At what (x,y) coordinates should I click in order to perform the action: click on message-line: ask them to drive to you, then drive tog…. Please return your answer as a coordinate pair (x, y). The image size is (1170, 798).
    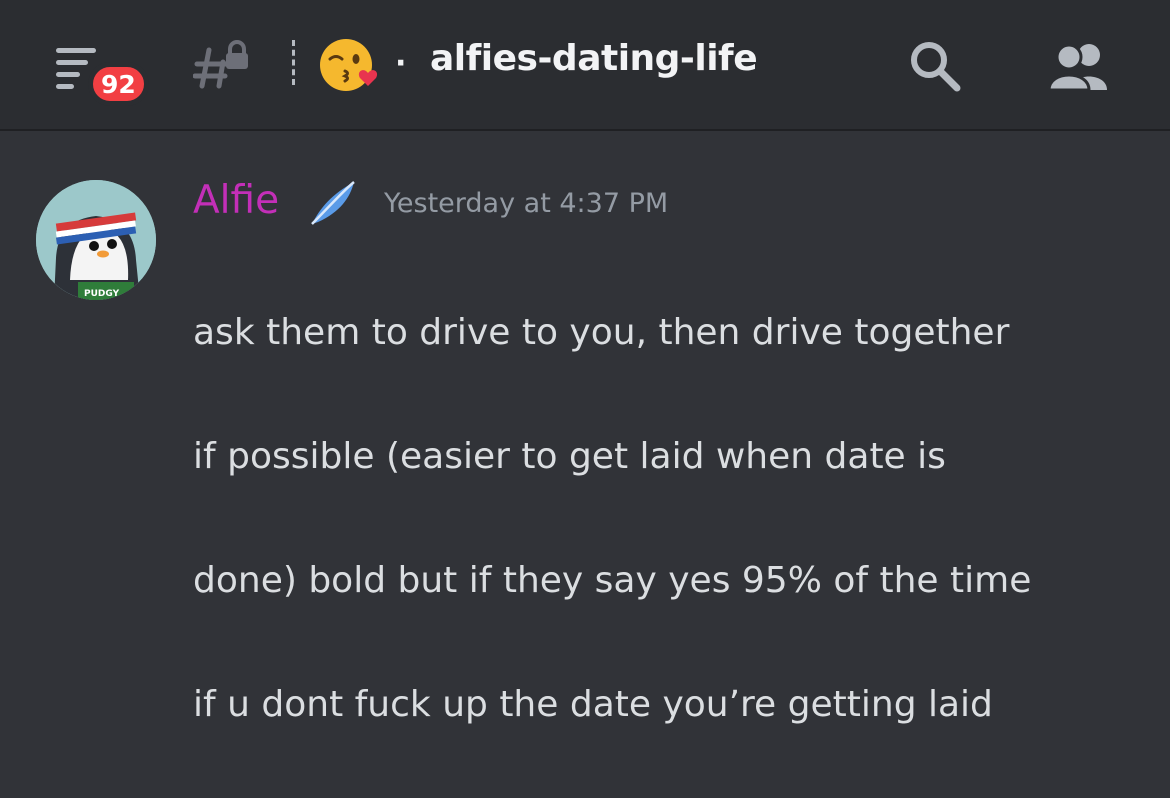
    Looking at the image, I should click on (601, 332).